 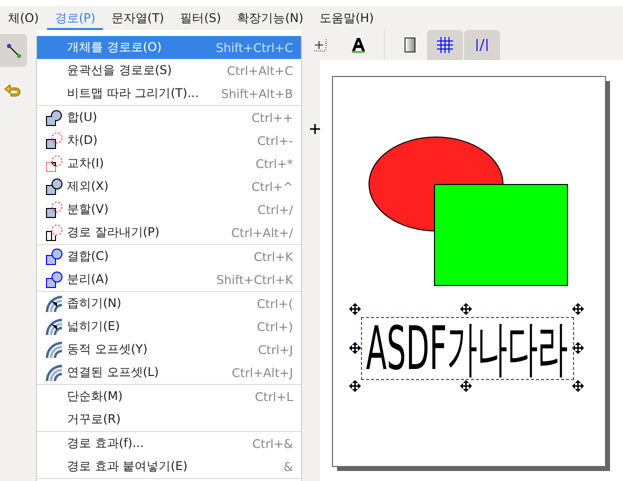 I want to click on dynamic-offset-icon, so click(x=54, y=349).